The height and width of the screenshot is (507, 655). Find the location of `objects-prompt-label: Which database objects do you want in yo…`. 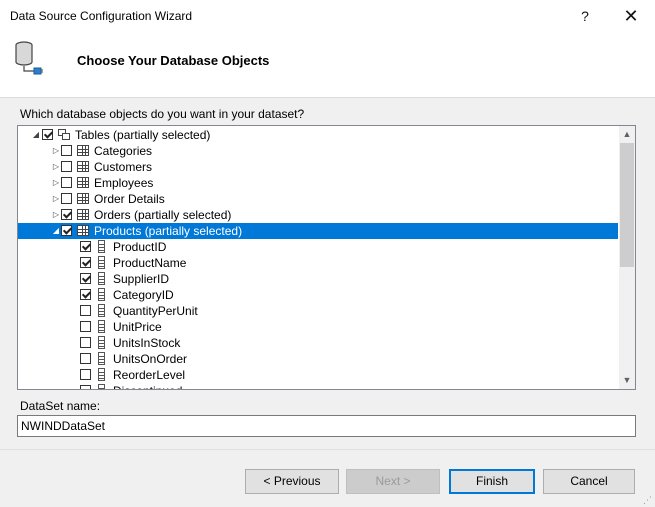

objects-prompt-label: Which database objects do you want in yo… is located at coordinates (162, 114).